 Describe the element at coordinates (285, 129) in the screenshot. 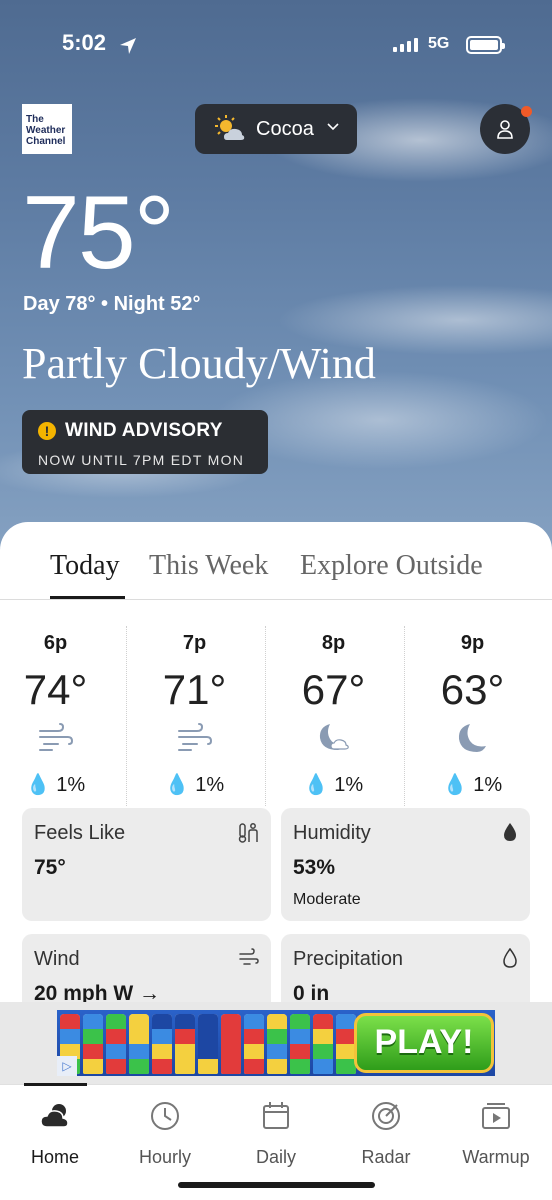

I see `location-name: Cocoa` at that location.